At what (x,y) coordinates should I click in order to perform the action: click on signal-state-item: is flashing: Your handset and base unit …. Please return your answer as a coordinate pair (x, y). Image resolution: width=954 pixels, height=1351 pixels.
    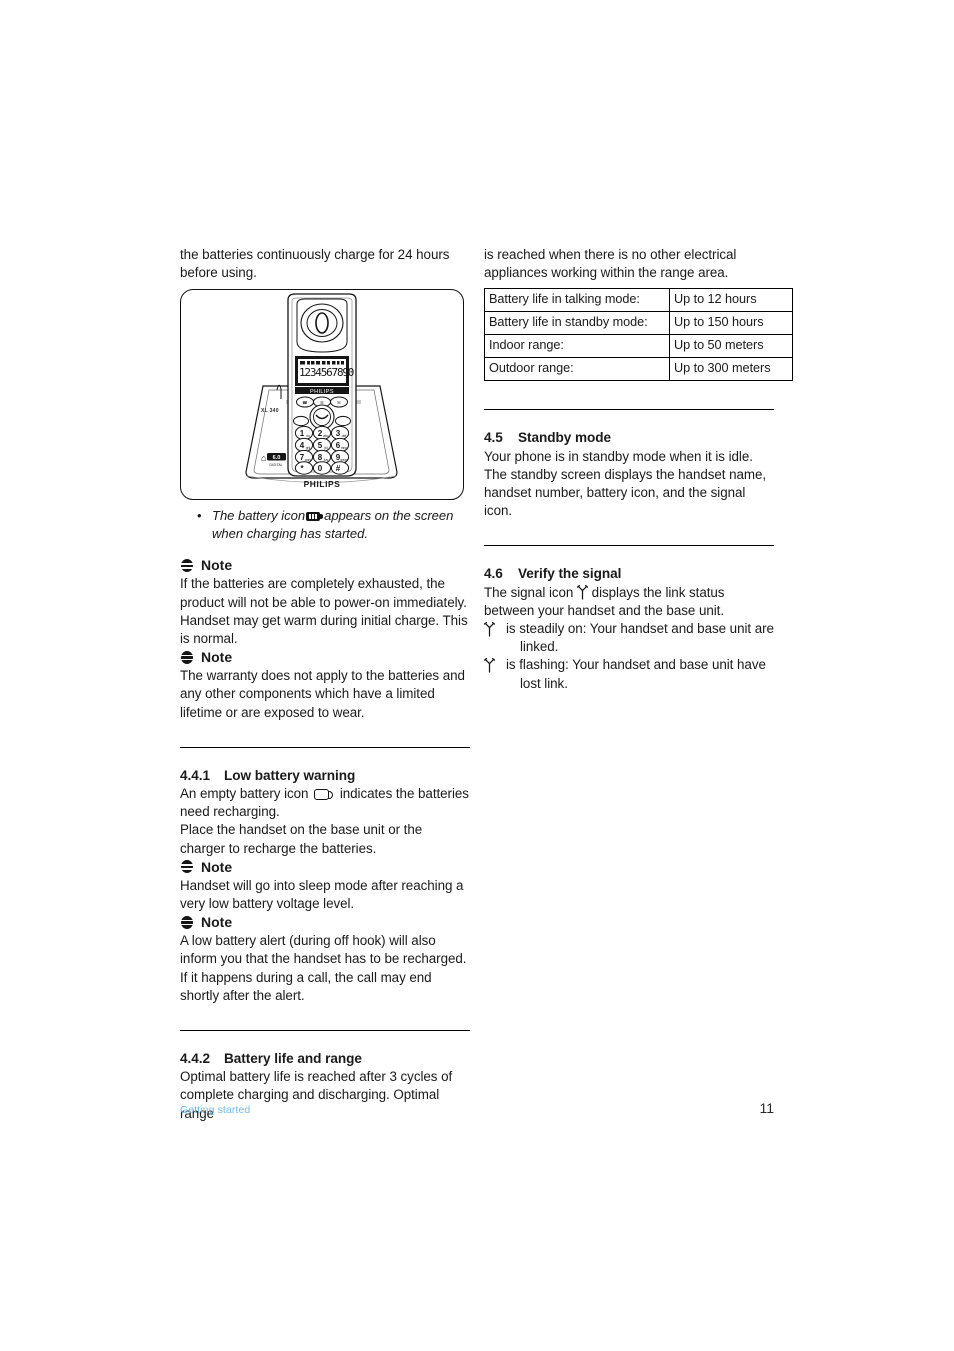
    Looking at the image, I should click on (628, 674).